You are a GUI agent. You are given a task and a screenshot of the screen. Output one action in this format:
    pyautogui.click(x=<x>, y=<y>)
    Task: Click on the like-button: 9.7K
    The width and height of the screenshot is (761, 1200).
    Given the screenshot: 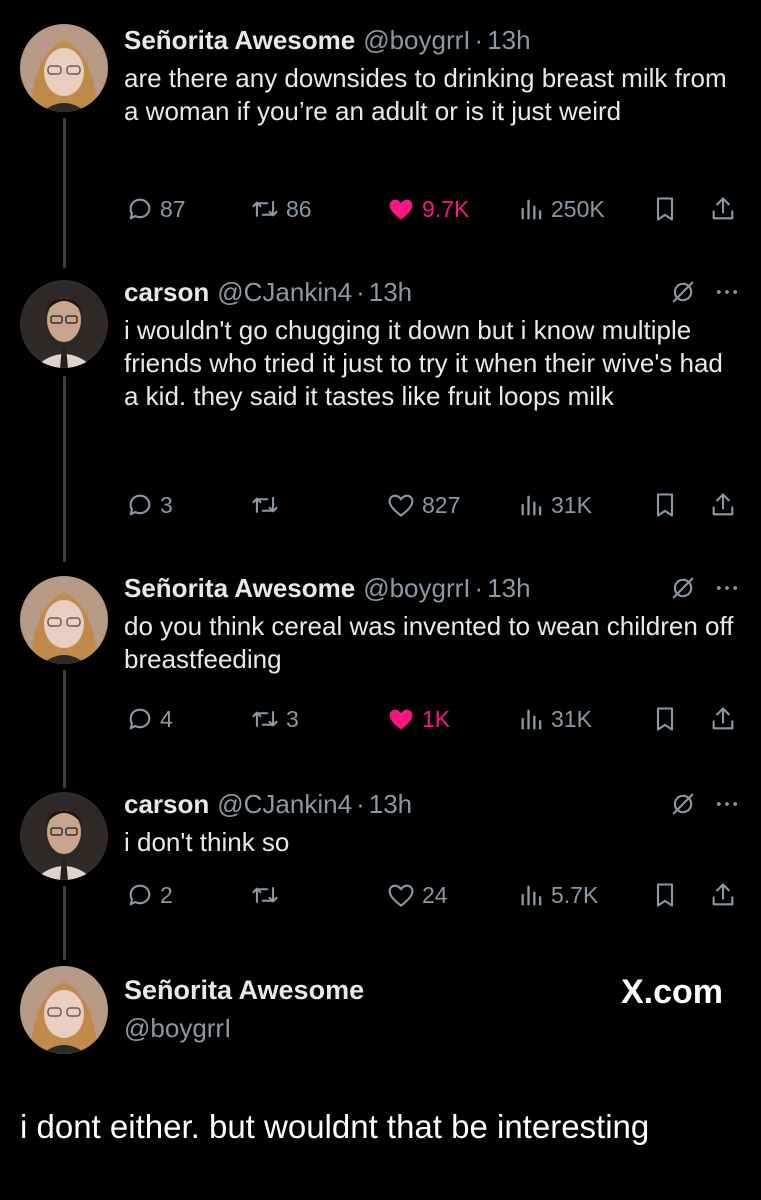 What is the action you would take?
    pyautogui.click(x=427, y=209)
    